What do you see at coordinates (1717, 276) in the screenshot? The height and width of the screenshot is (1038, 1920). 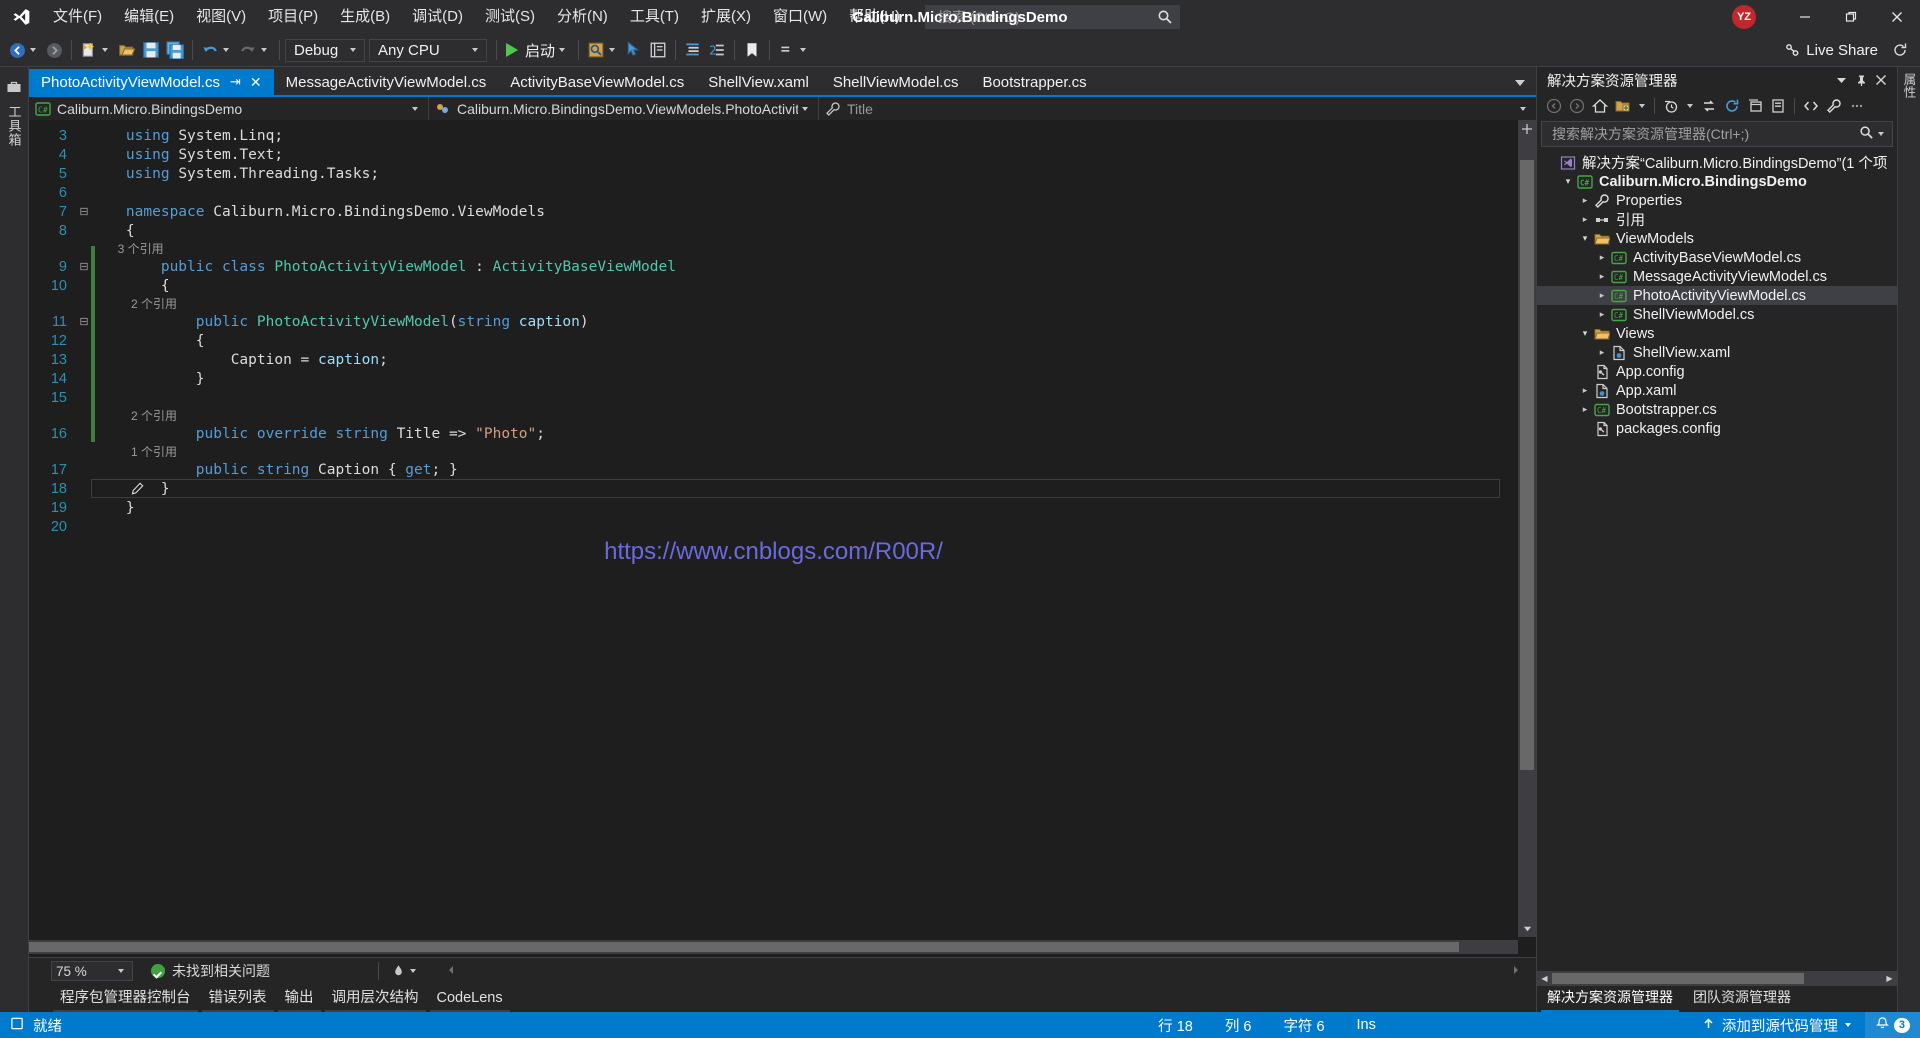 I see `solution-tree-item: ▸ C# MessageActivityViewModel.cs` at bounding box center [1717, 276].